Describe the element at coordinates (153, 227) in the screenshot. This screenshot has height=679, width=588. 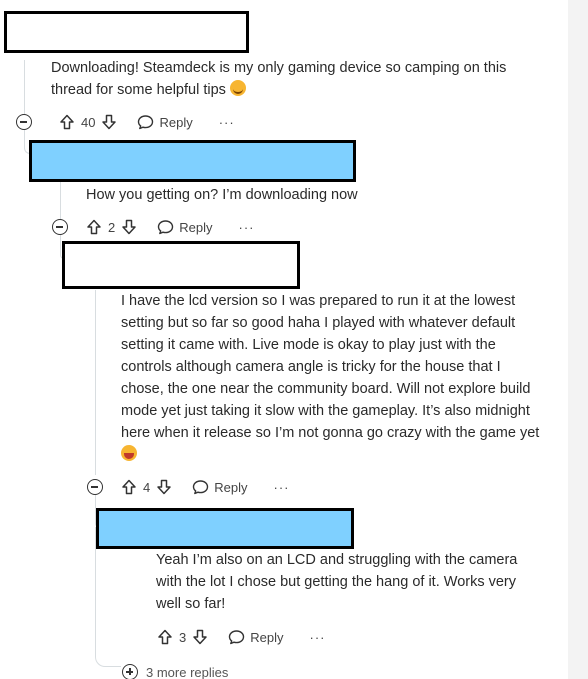
I see `comment-actions: 2 Reply ···` at that location.